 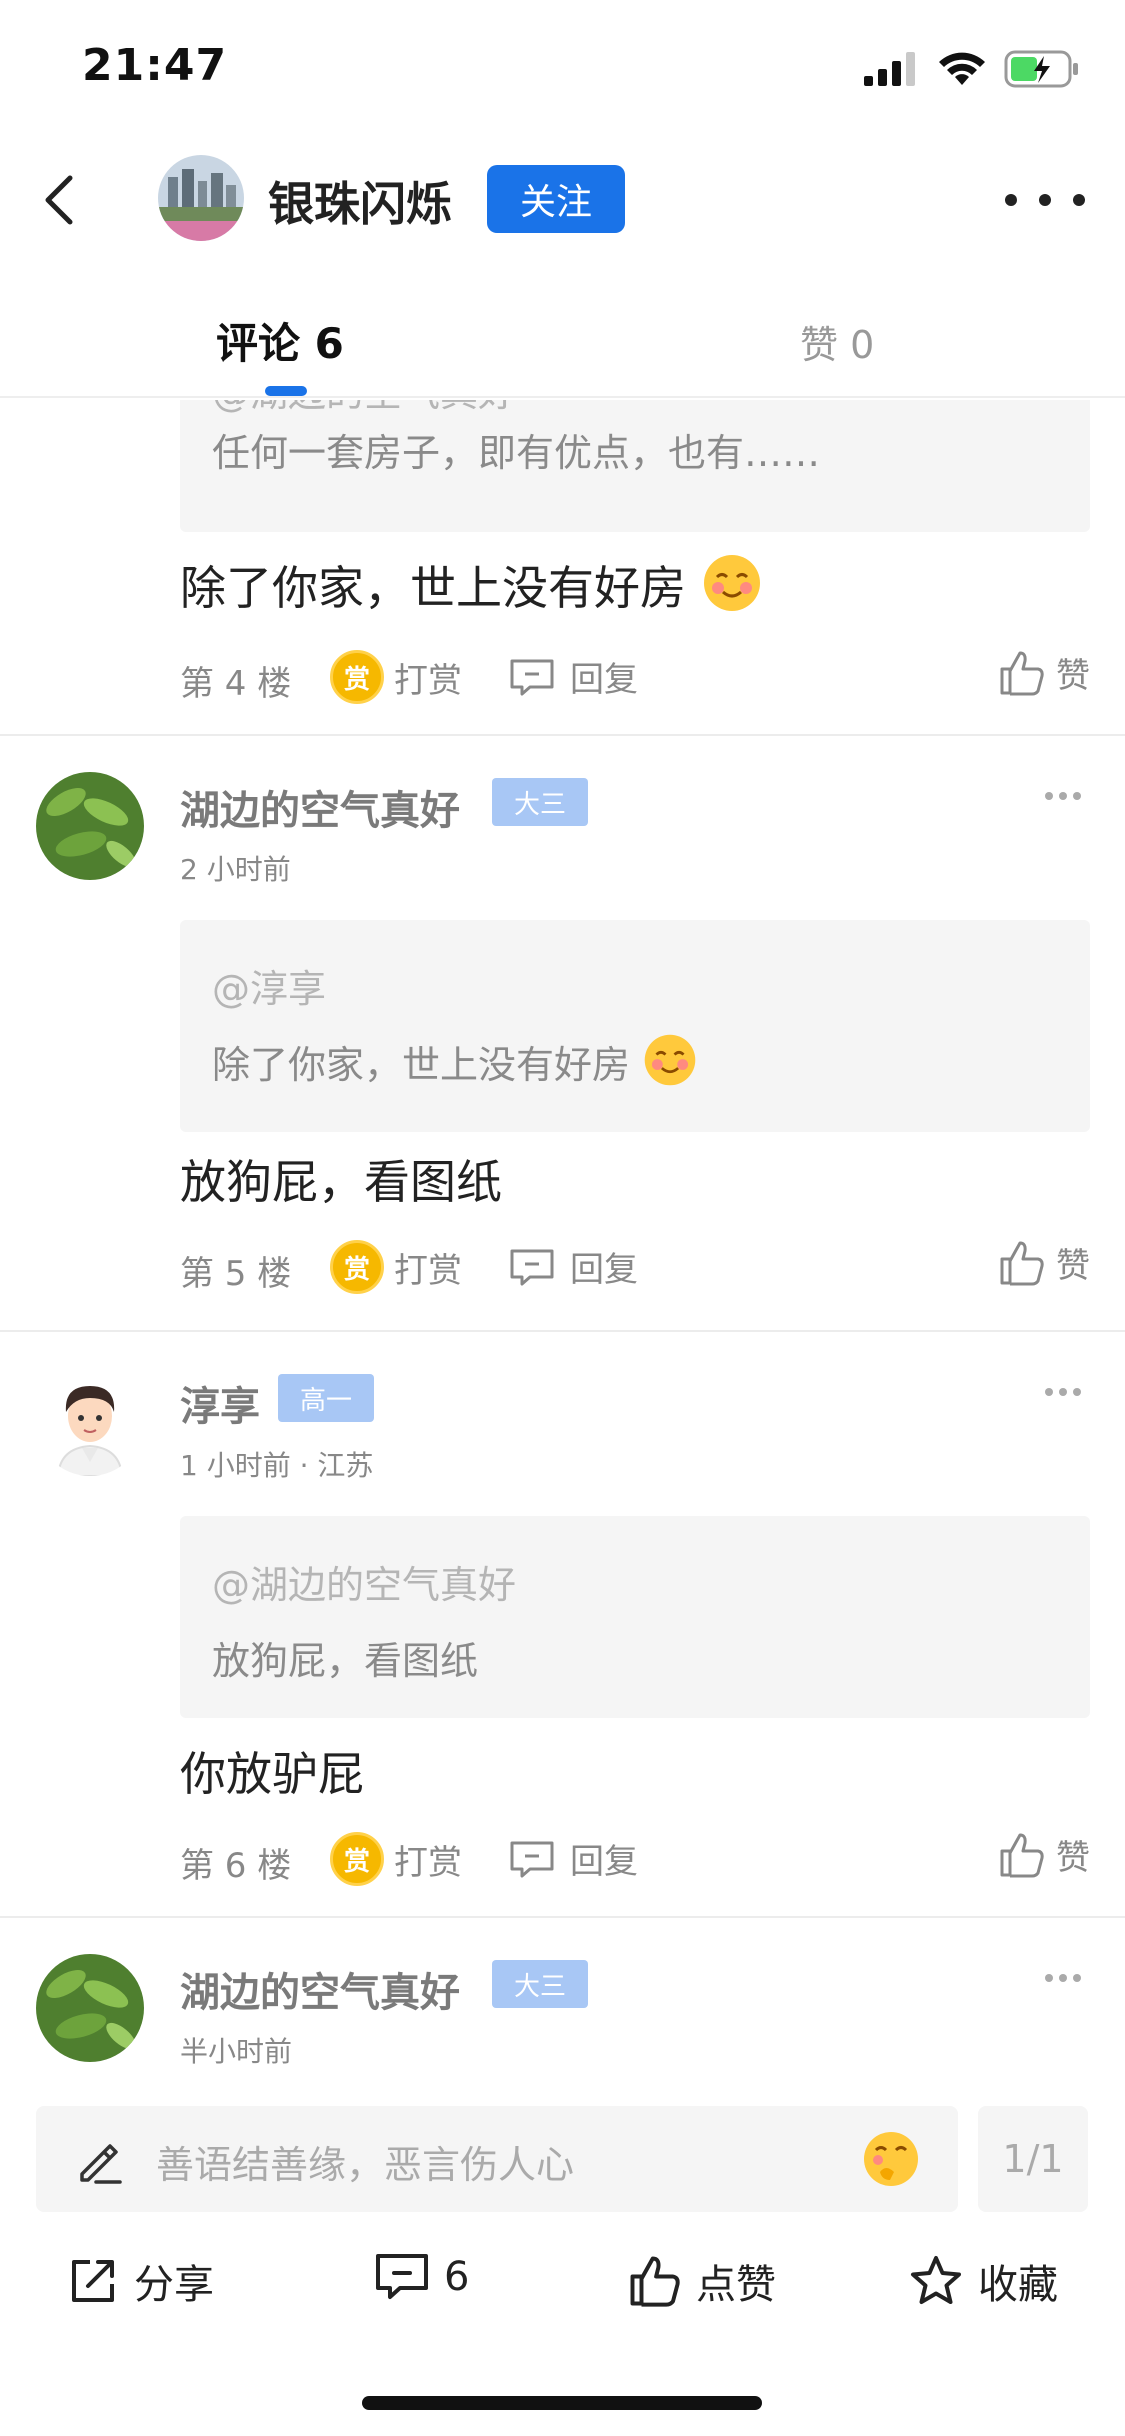 I want to click on quoted-reply: @湖边的空气真好 放狗屁，看图纸, so click(x=635, y=1617).